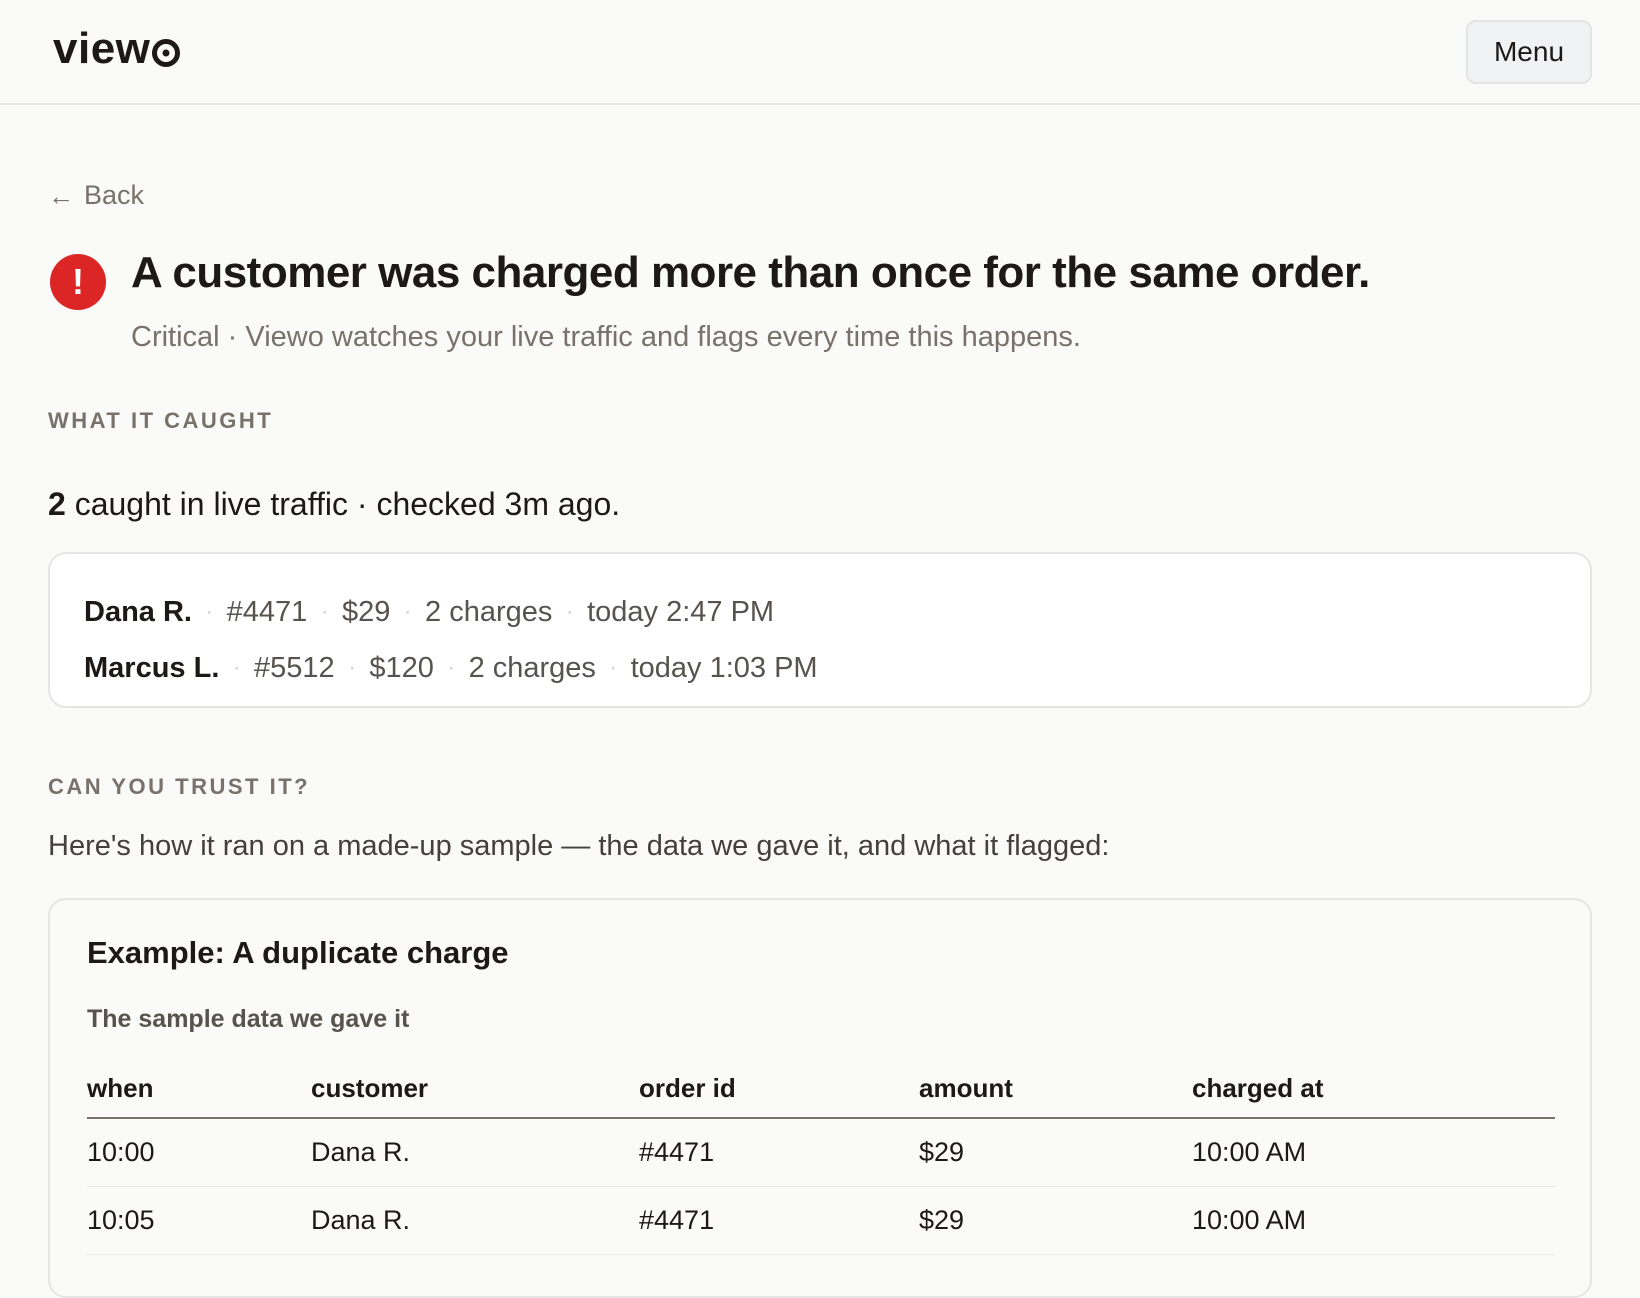 The width and height of the screenshot is (1640, 1298). Describe the element at coordinates (820, 52) in the screenshot. I see `top-bar: view Menu` at that location.